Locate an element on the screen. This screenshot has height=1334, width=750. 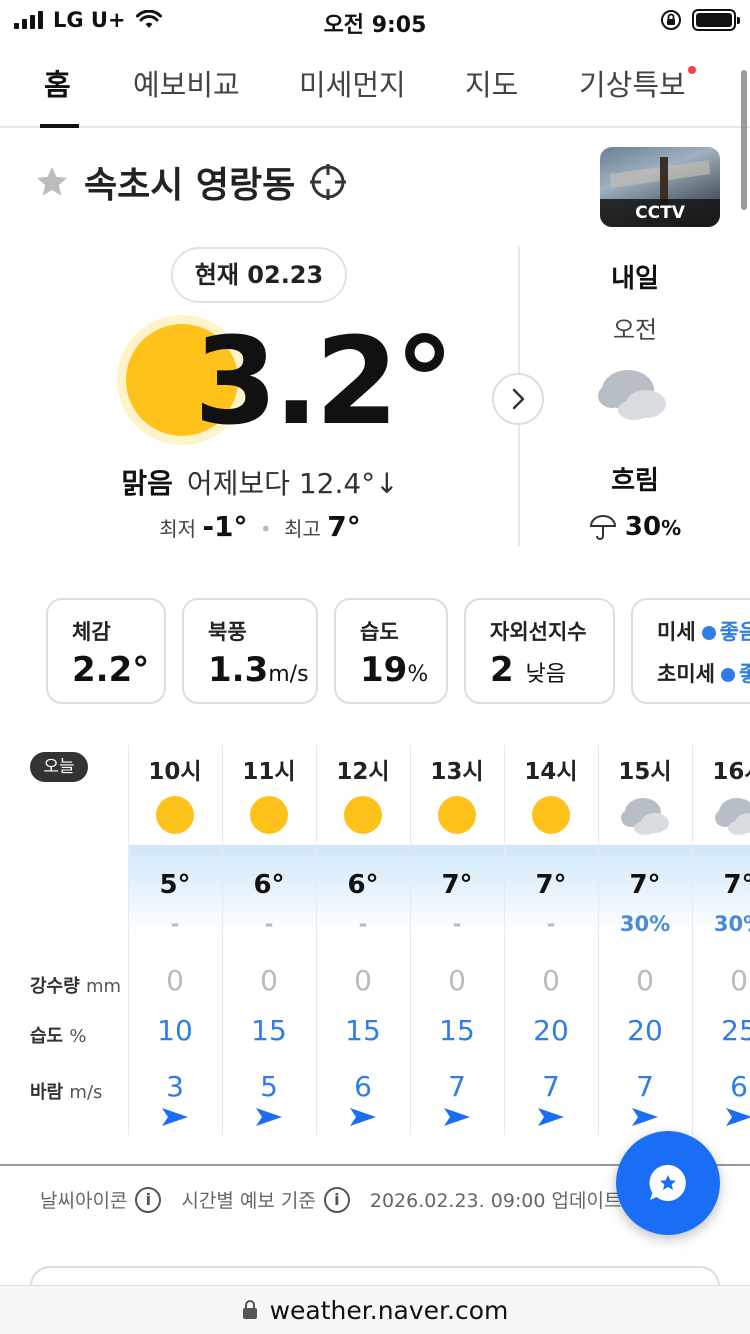
max-value: 7° is located at coordinates (344, 526).